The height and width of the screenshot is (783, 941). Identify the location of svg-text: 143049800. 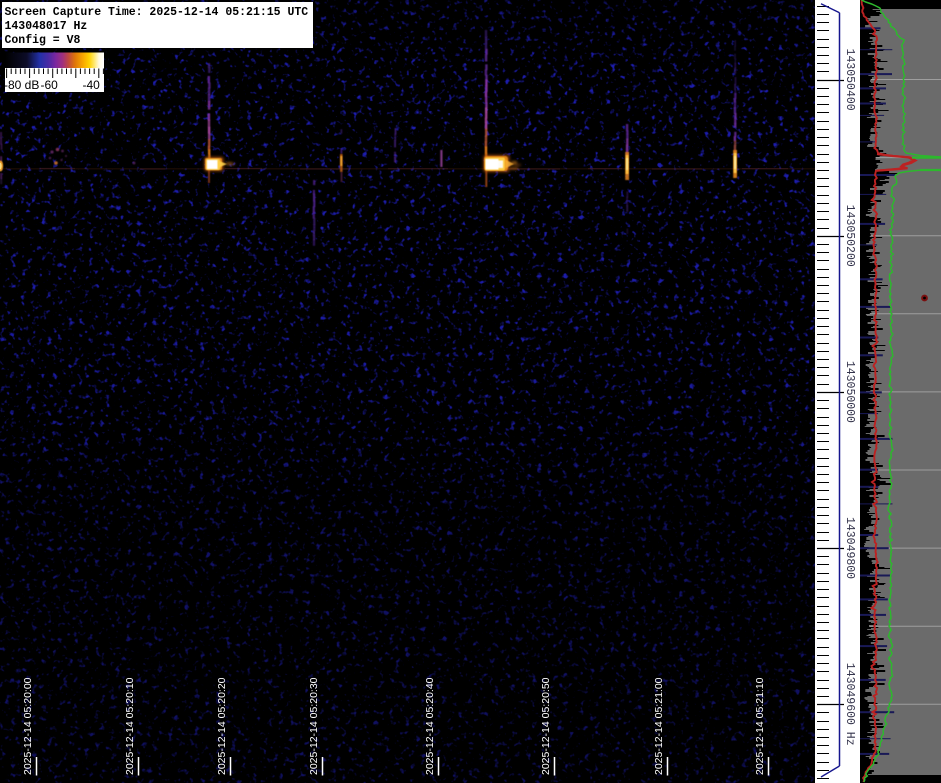
(849, 548).